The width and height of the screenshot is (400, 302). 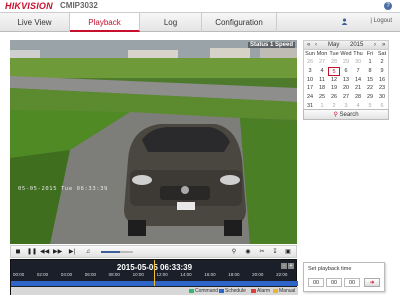 What do you see at coordinates (358, 54) in the screenshot?
I see `calendar-weekday: Thu` at bounding box center [358, 54].